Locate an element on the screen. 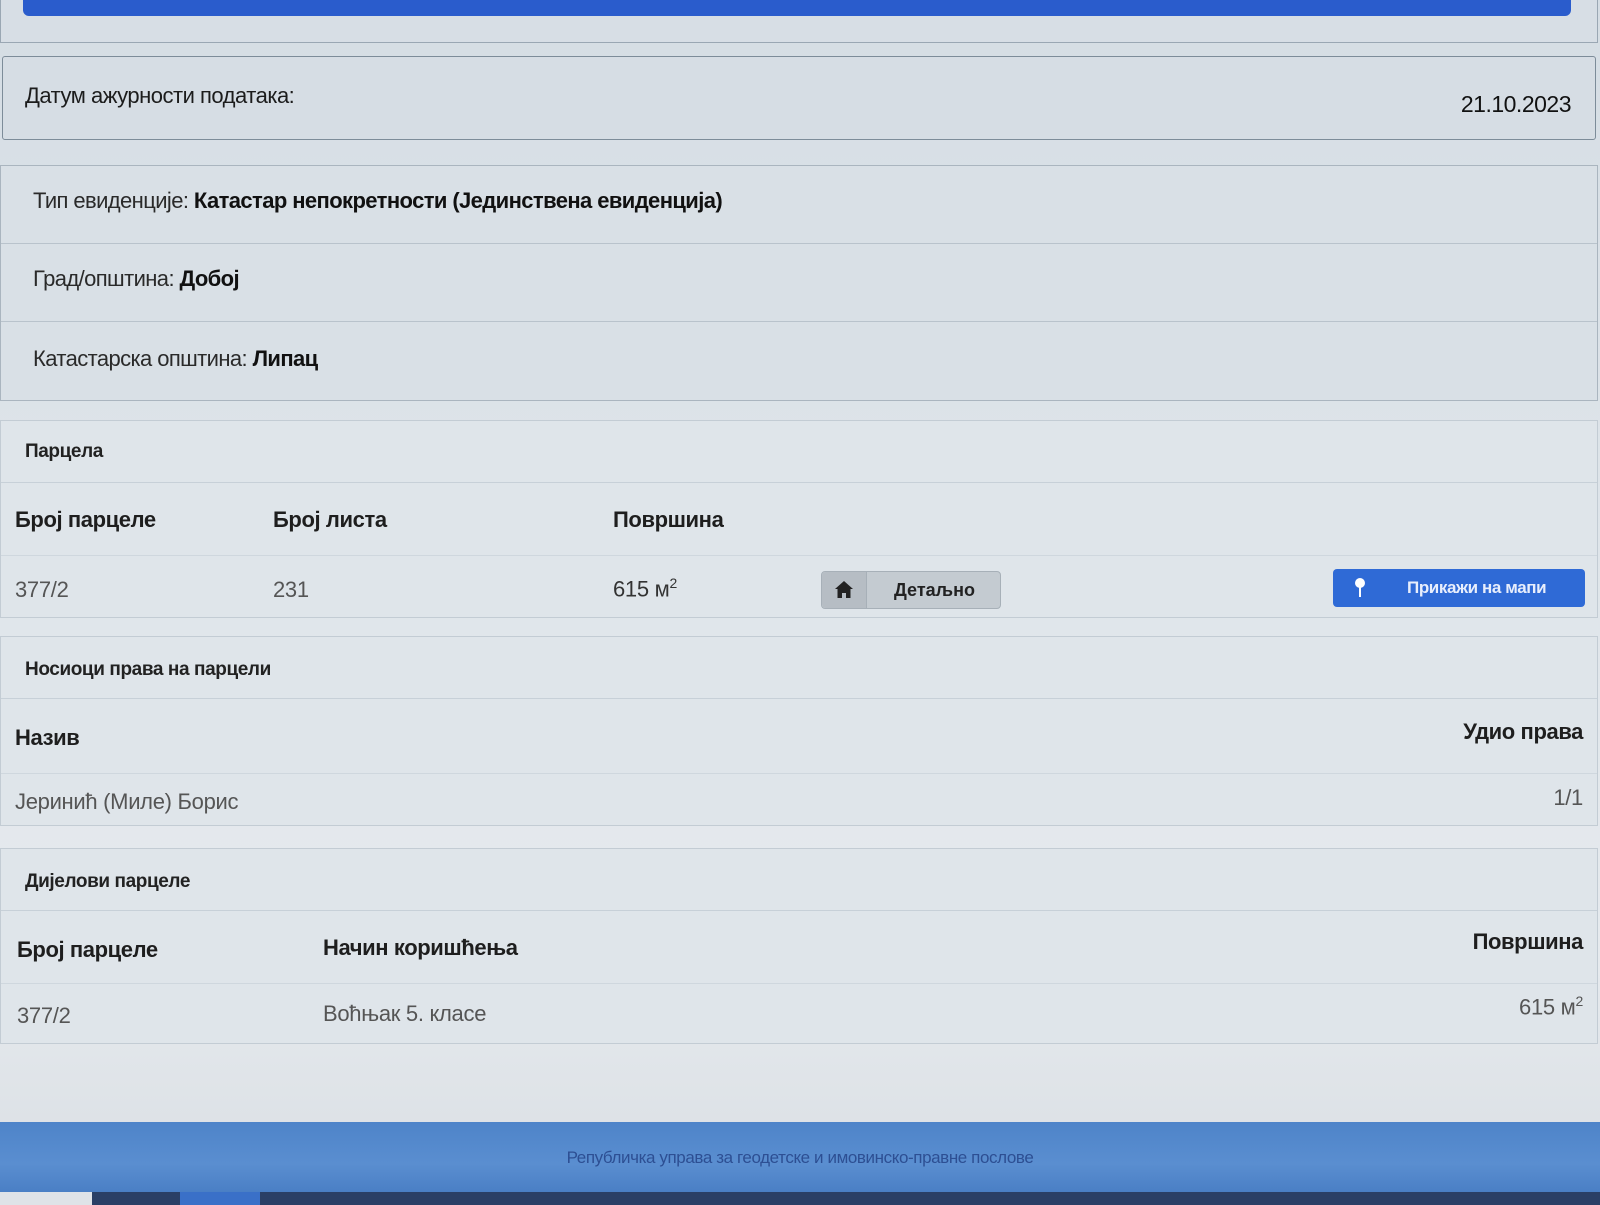 The width and height of the screenshot is (1600, 1205). record-type-label: Тип евиденције: is located at coordinates (111, 200).